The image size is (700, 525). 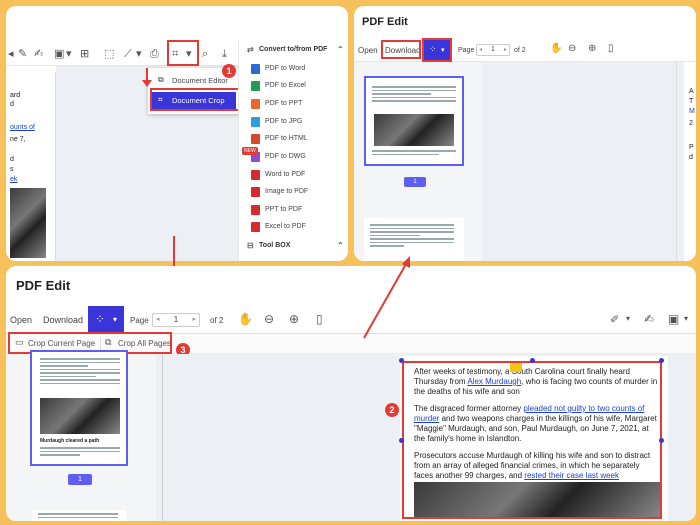 What do you see at coordinates (293, 226) in the screenshot?
I see `sidebar-item-excel-to-pdf: Excel to PDF` at bounding box center [293, 226].